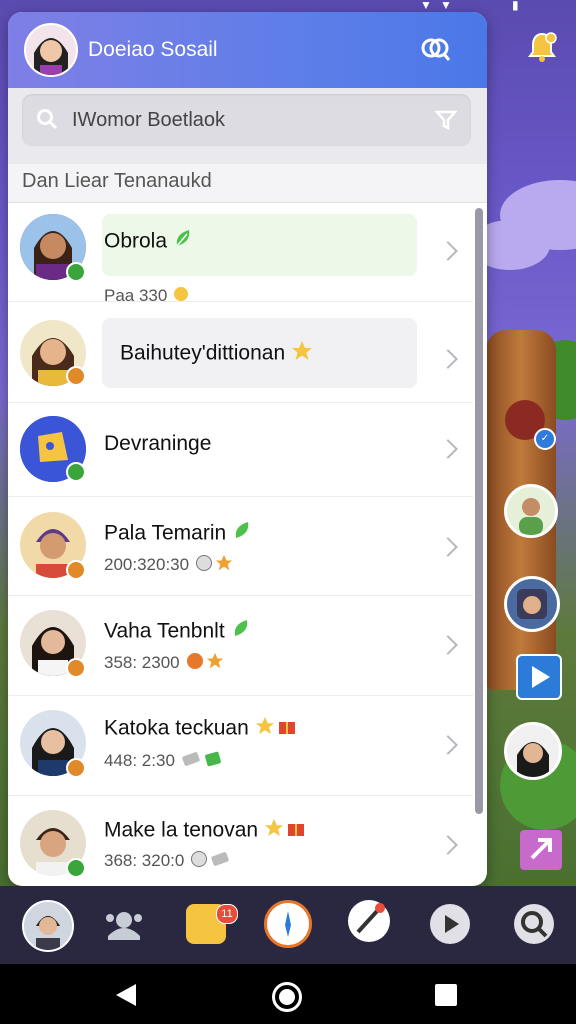 This screenshot has height=1024, width=576. I want to click on contact-name-wrap: Vaha Tenbnlt, so click(177, 632).